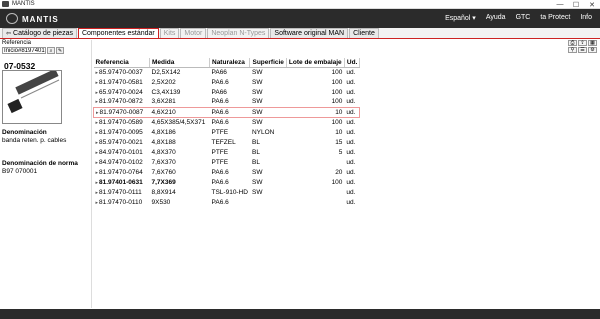  Describe the element at coordinates (576, 4) in the screenshot. I see `maximize-icon: ☐` at that location.